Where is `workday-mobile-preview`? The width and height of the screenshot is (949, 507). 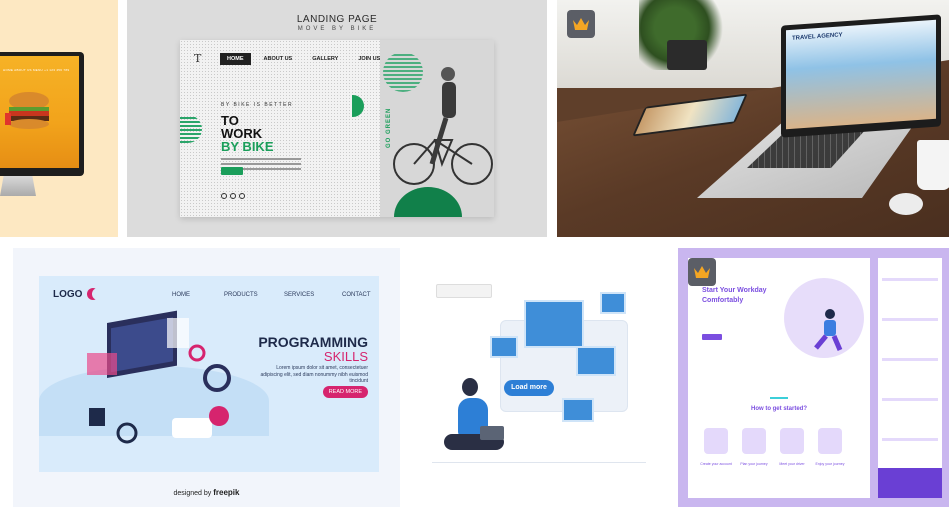
workday-mobile-preview is located at coordinates (910, 378).